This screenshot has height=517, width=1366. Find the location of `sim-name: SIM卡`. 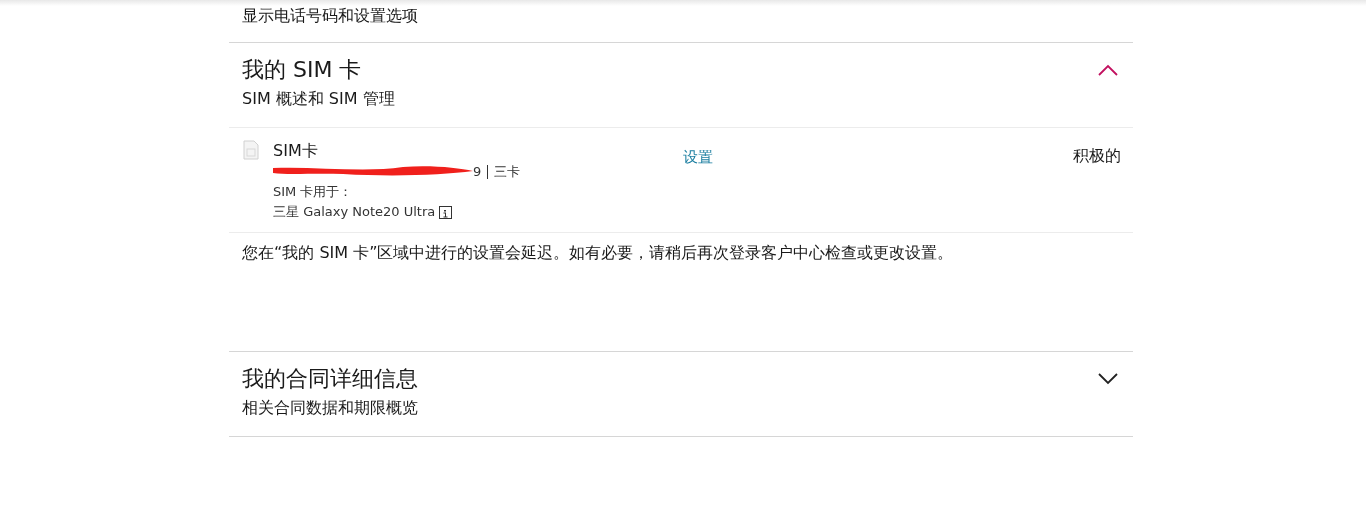

sim-name: SIM卡 is located at coordinates (296, 151).